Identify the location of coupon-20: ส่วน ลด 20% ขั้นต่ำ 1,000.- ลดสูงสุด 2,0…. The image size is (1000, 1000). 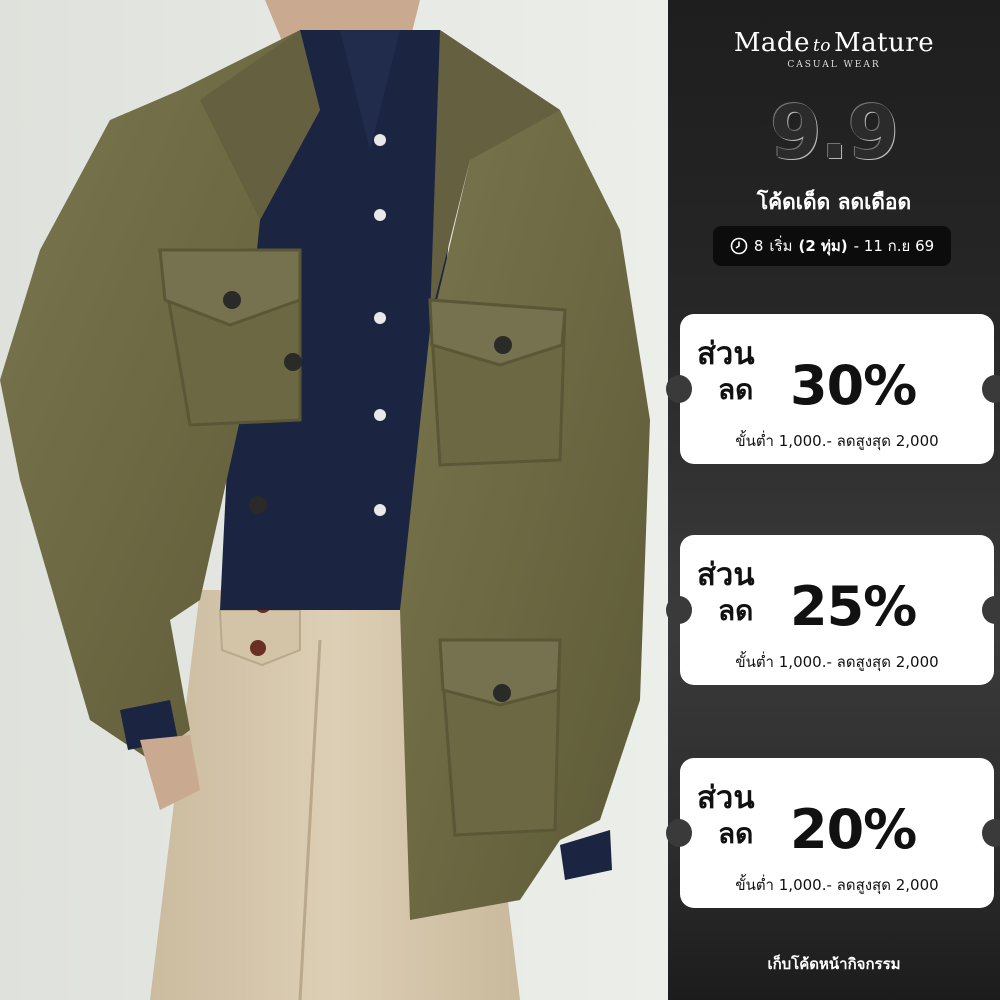
(833, 833).